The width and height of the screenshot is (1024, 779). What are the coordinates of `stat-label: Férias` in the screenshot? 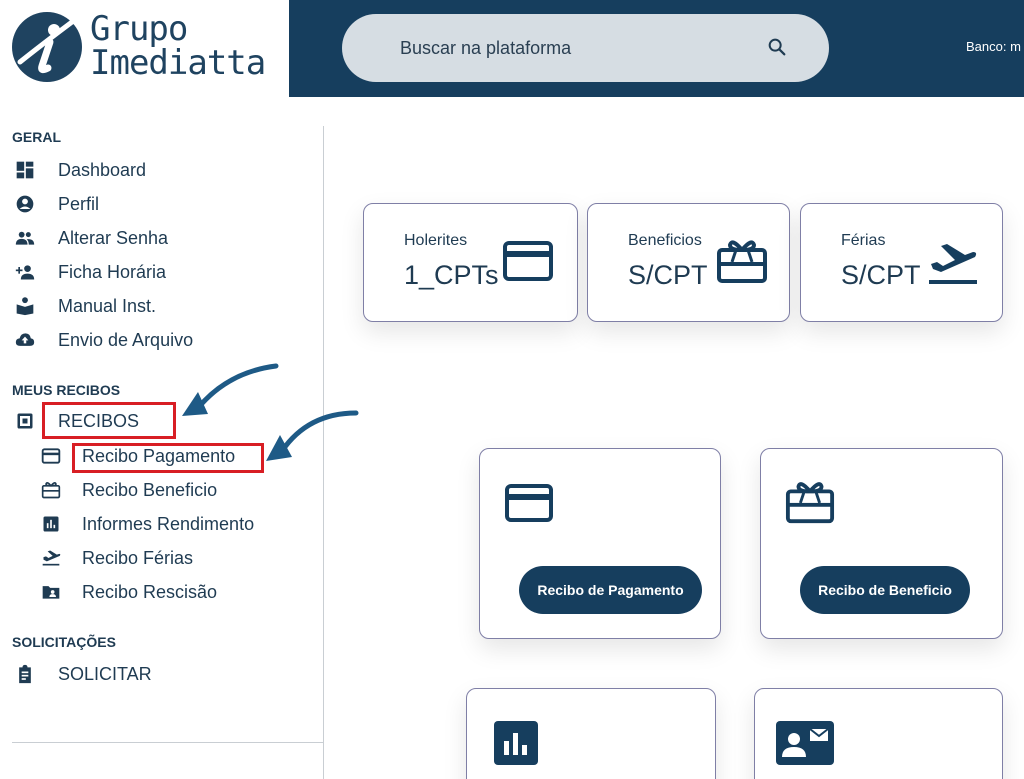 It's located at (863, 240).